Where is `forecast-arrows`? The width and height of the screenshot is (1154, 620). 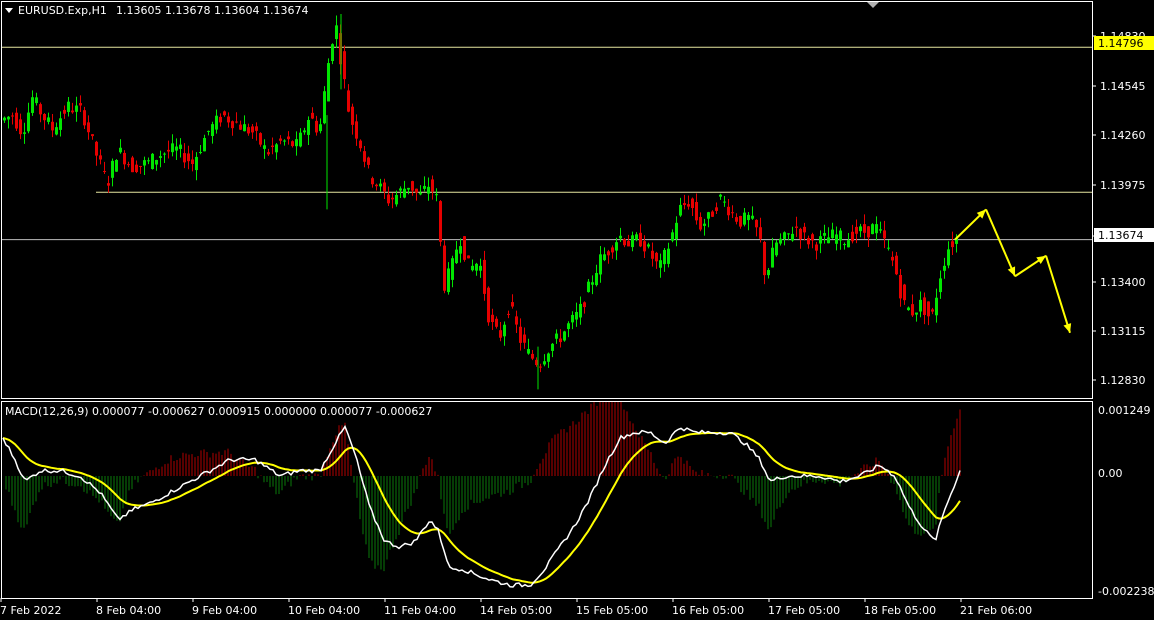
forecast-arrows is located at coordinates (1013, 271).